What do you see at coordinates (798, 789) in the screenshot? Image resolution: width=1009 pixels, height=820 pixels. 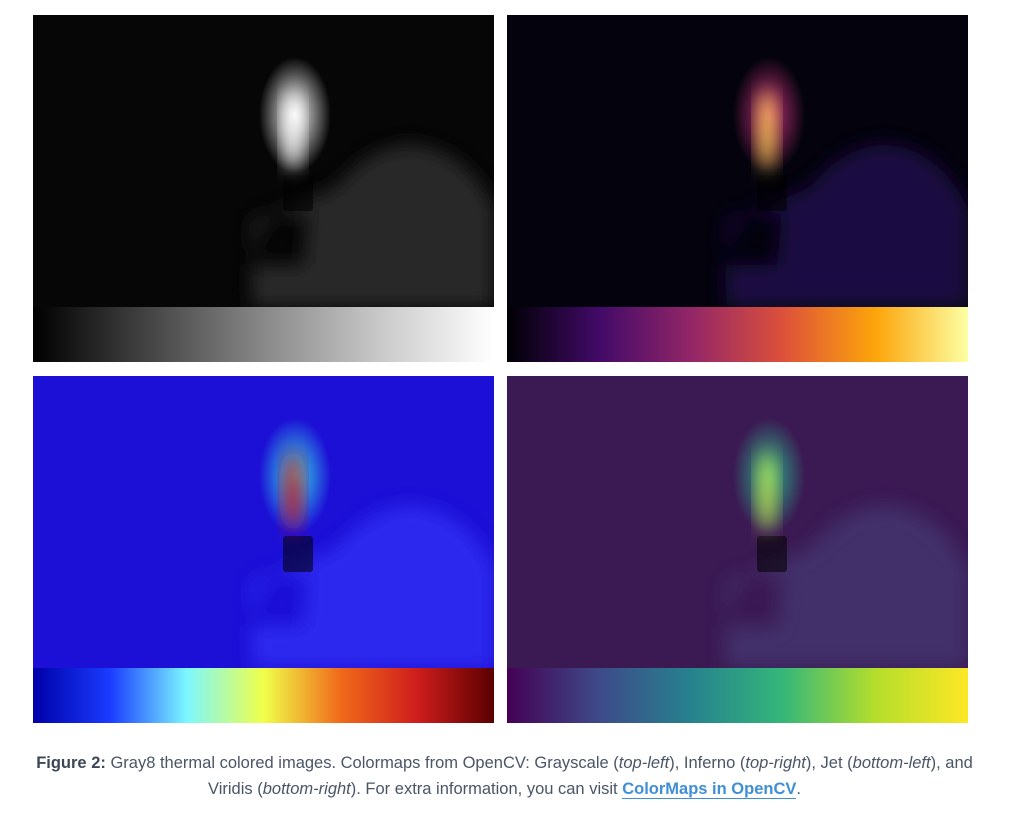 I see `caption-text: .` at bounding box center [798, 789].